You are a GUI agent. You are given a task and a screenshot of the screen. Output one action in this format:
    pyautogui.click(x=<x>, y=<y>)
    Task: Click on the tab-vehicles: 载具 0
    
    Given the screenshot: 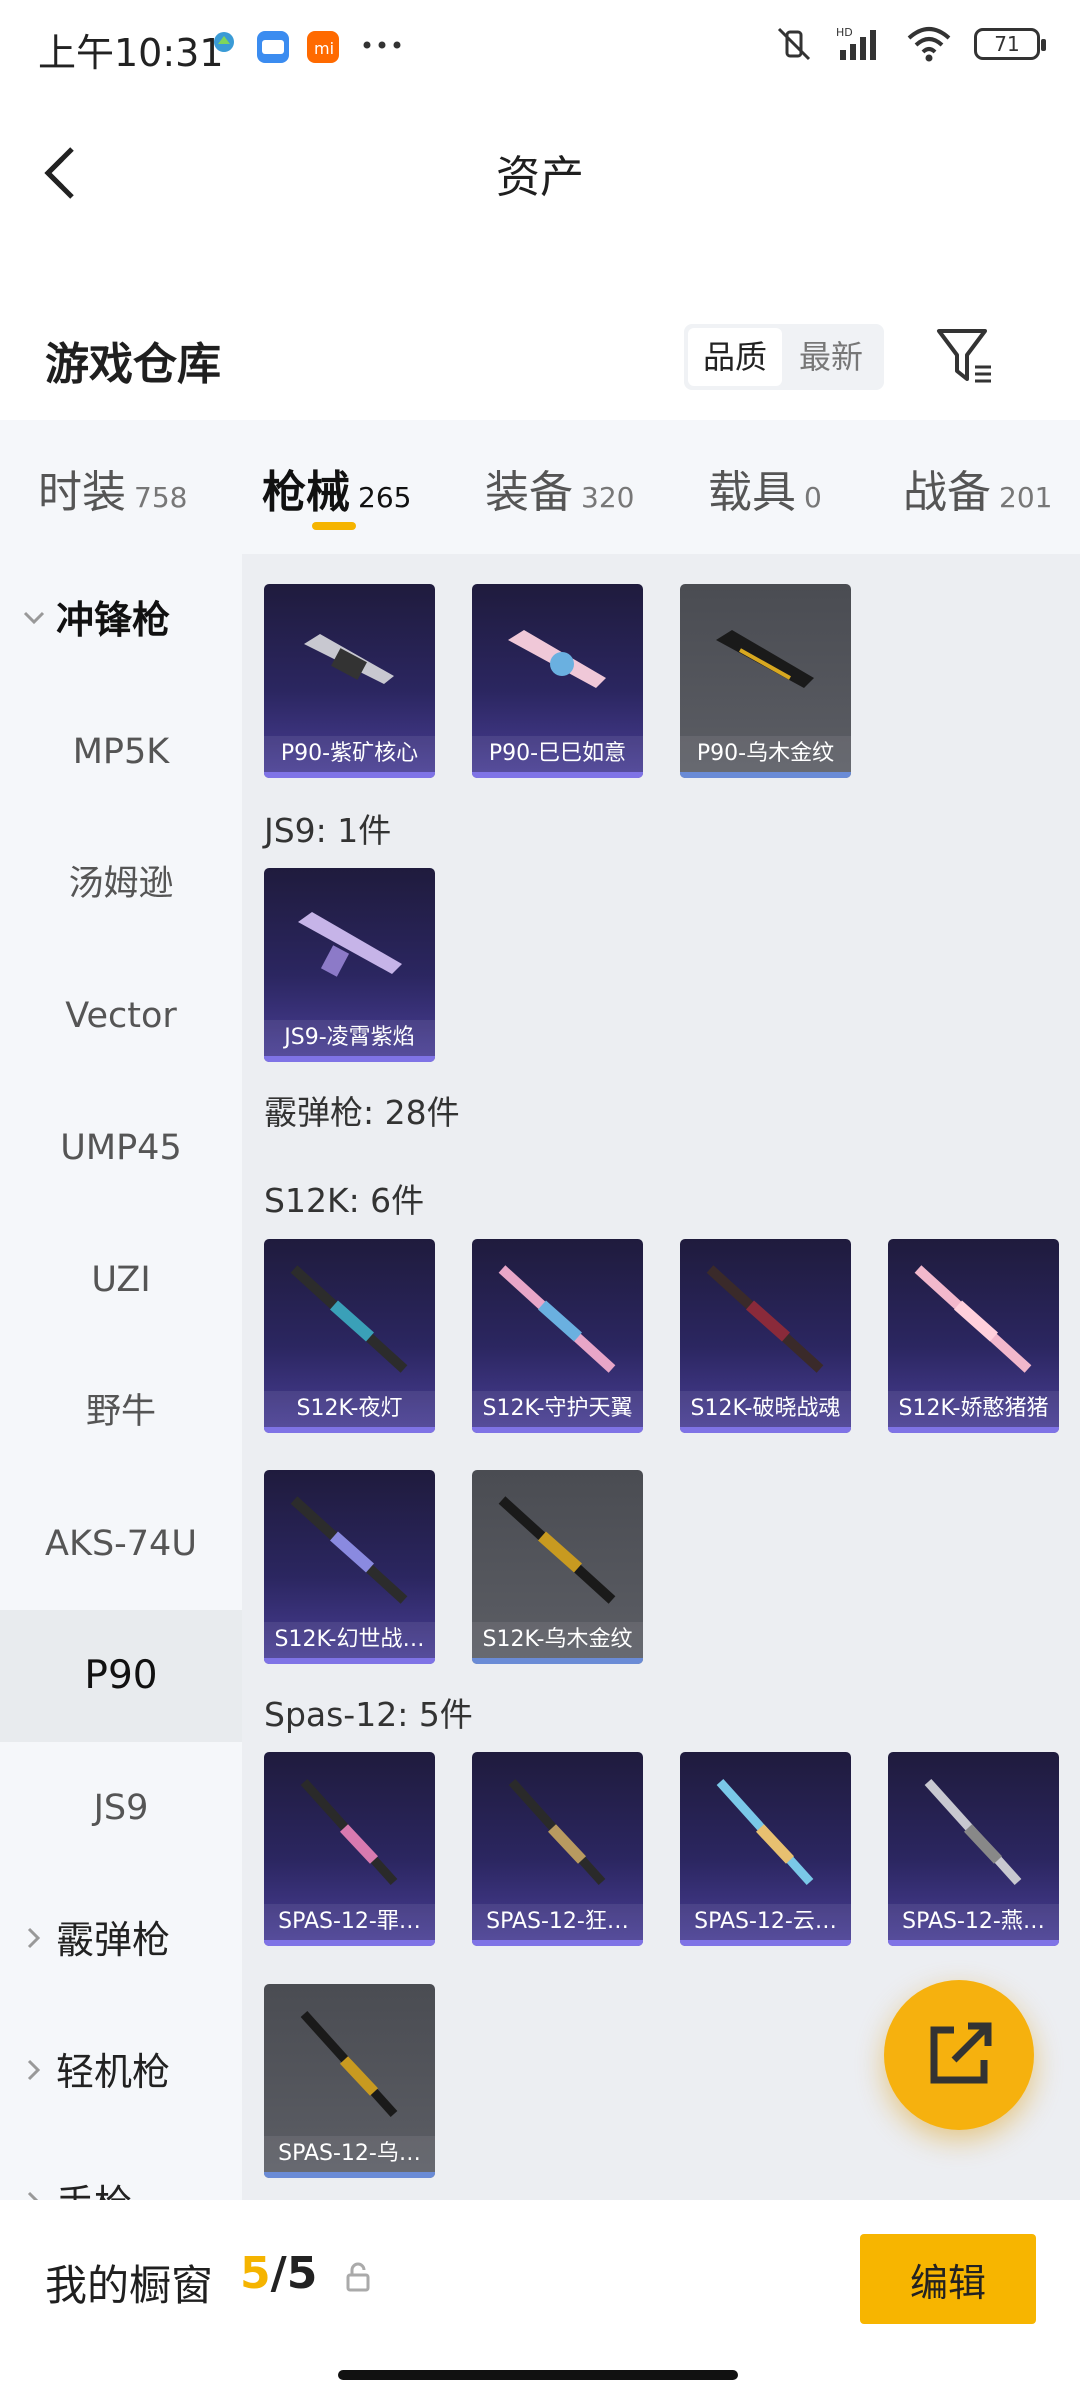 What is the action you would take?
    pyautogui.click(x=765, y=488)
    